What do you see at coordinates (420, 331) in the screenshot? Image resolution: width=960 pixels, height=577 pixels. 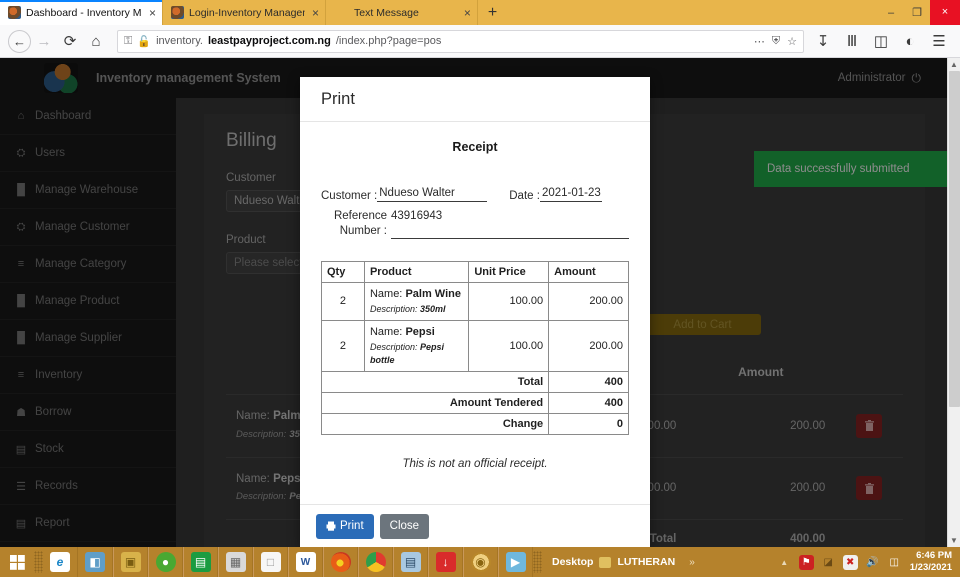 I see `receipt-product-name: Pepsi` at bounding box center [420, 331].